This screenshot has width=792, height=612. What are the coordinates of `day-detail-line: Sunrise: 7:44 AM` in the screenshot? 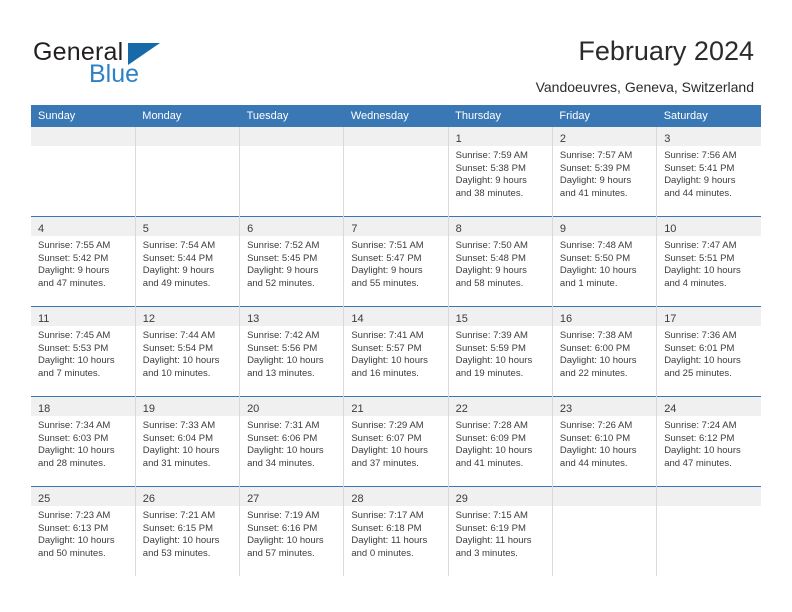 It's located at (179, 335).